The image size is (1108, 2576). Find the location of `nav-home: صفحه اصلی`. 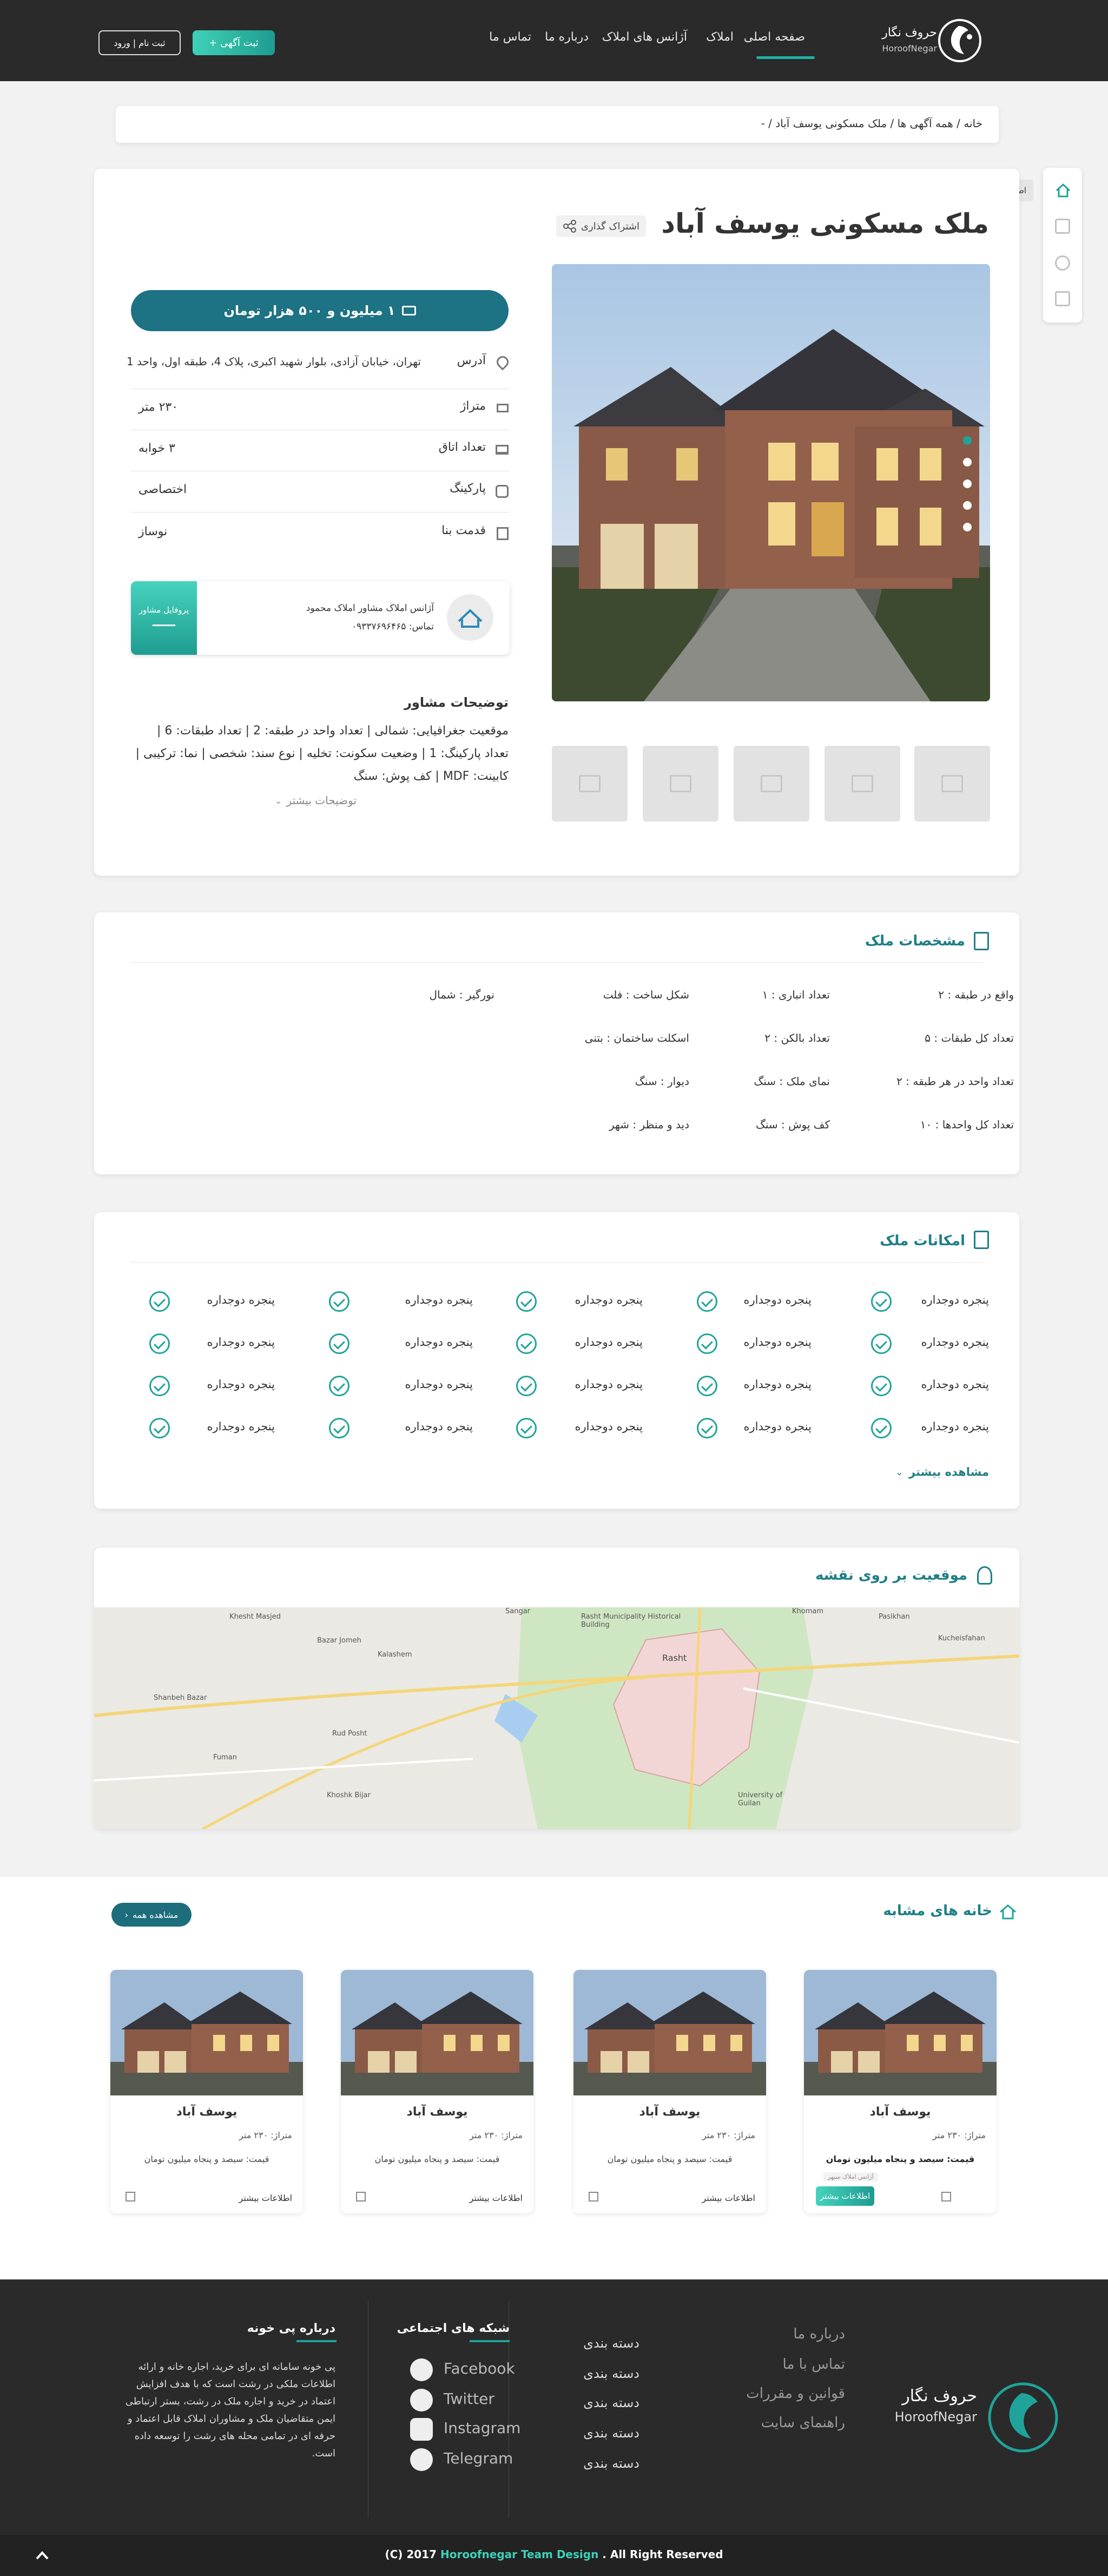

nav-home: صفحه اصلی is located at coordinates (775, 37).